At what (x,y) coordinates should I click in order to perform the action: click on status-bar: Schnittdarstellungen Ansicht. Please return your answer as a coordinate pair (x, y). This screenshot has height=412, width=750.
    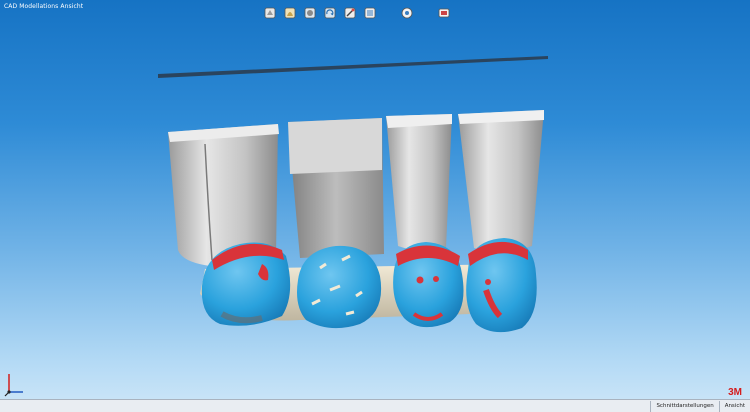
    Looking at the image, I should click on (375, 405).